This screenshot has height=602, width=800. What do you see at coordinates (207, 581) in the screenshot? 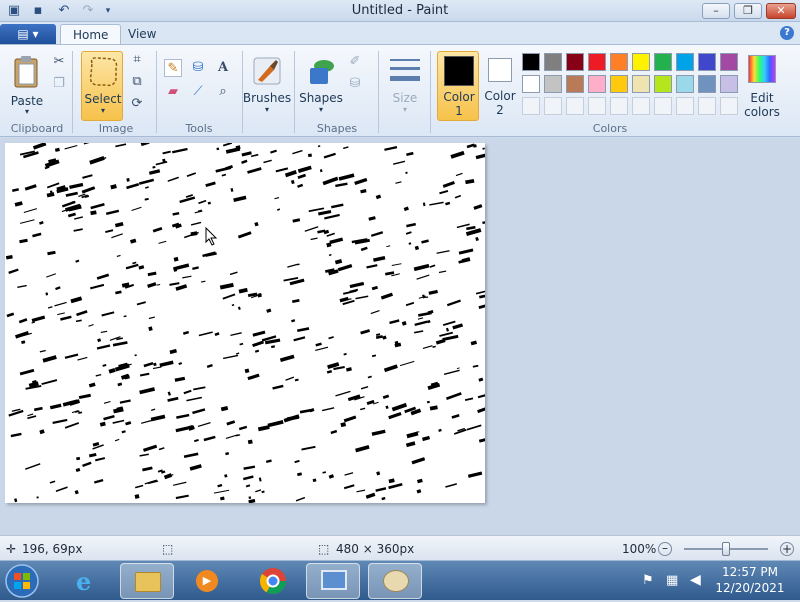
I see `taskbar-media-player: ▶` at bounding box center [207, 581].